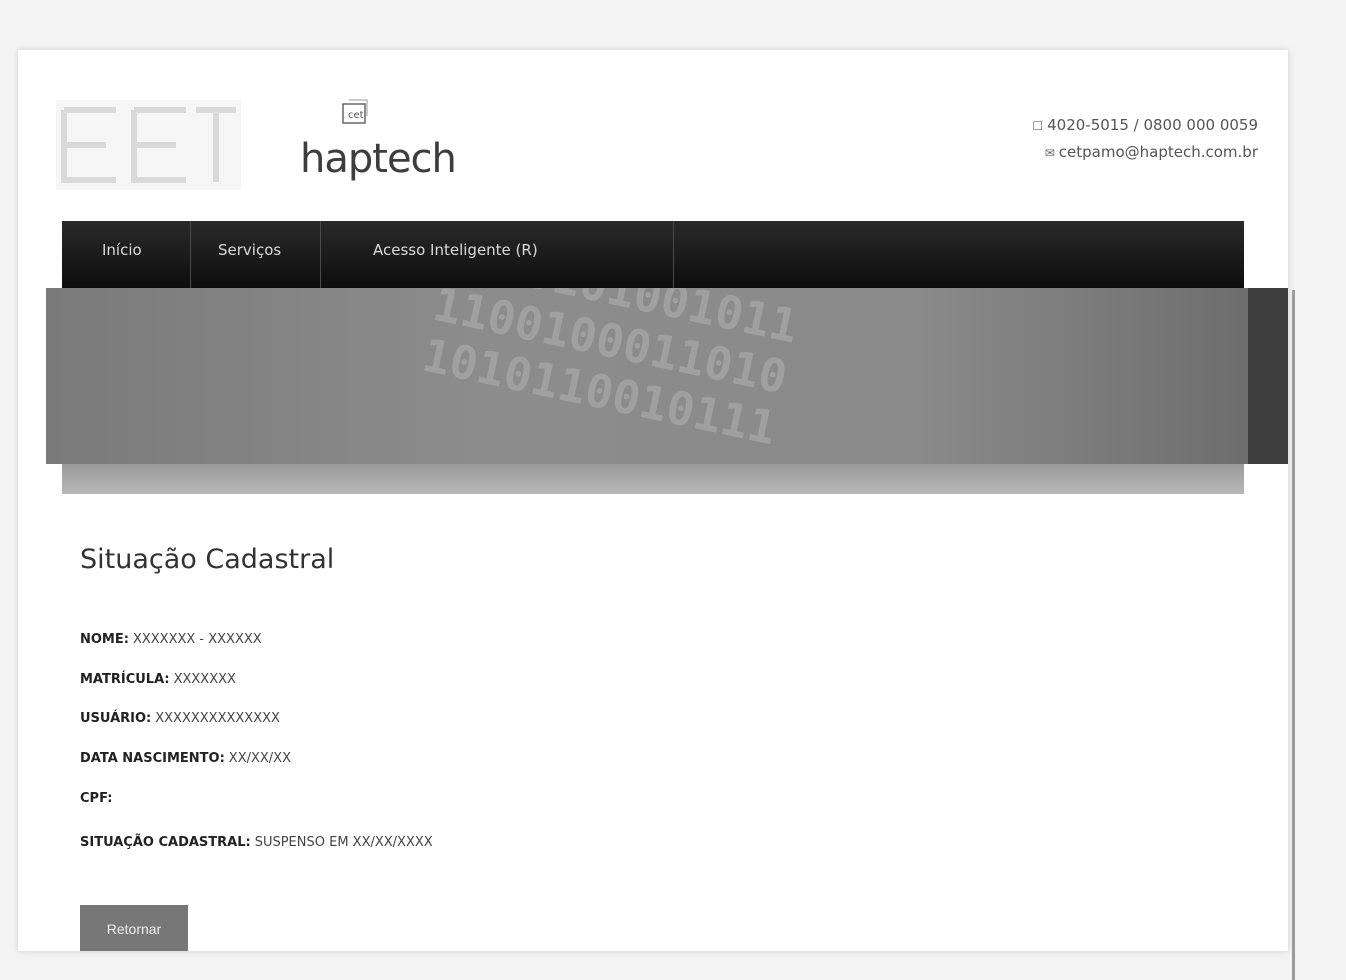  Describe the element at coordinates (116, 718) in the screenshot. I see `field-label: USUÁRIO:` at that location.